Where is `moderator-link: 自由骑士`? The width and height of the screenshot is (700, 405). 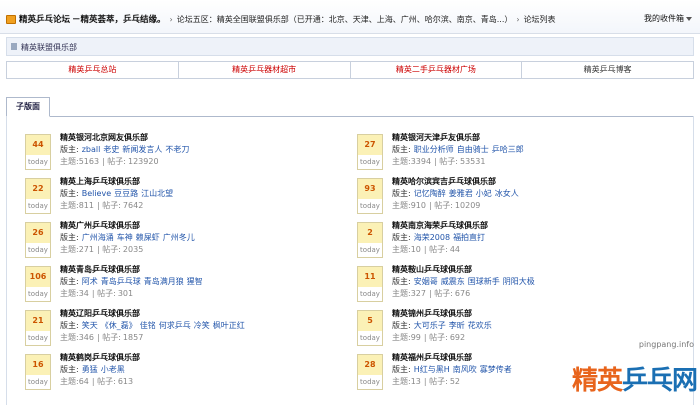 moderator-link: 自由骑士 is located at coordinates (473, 149).